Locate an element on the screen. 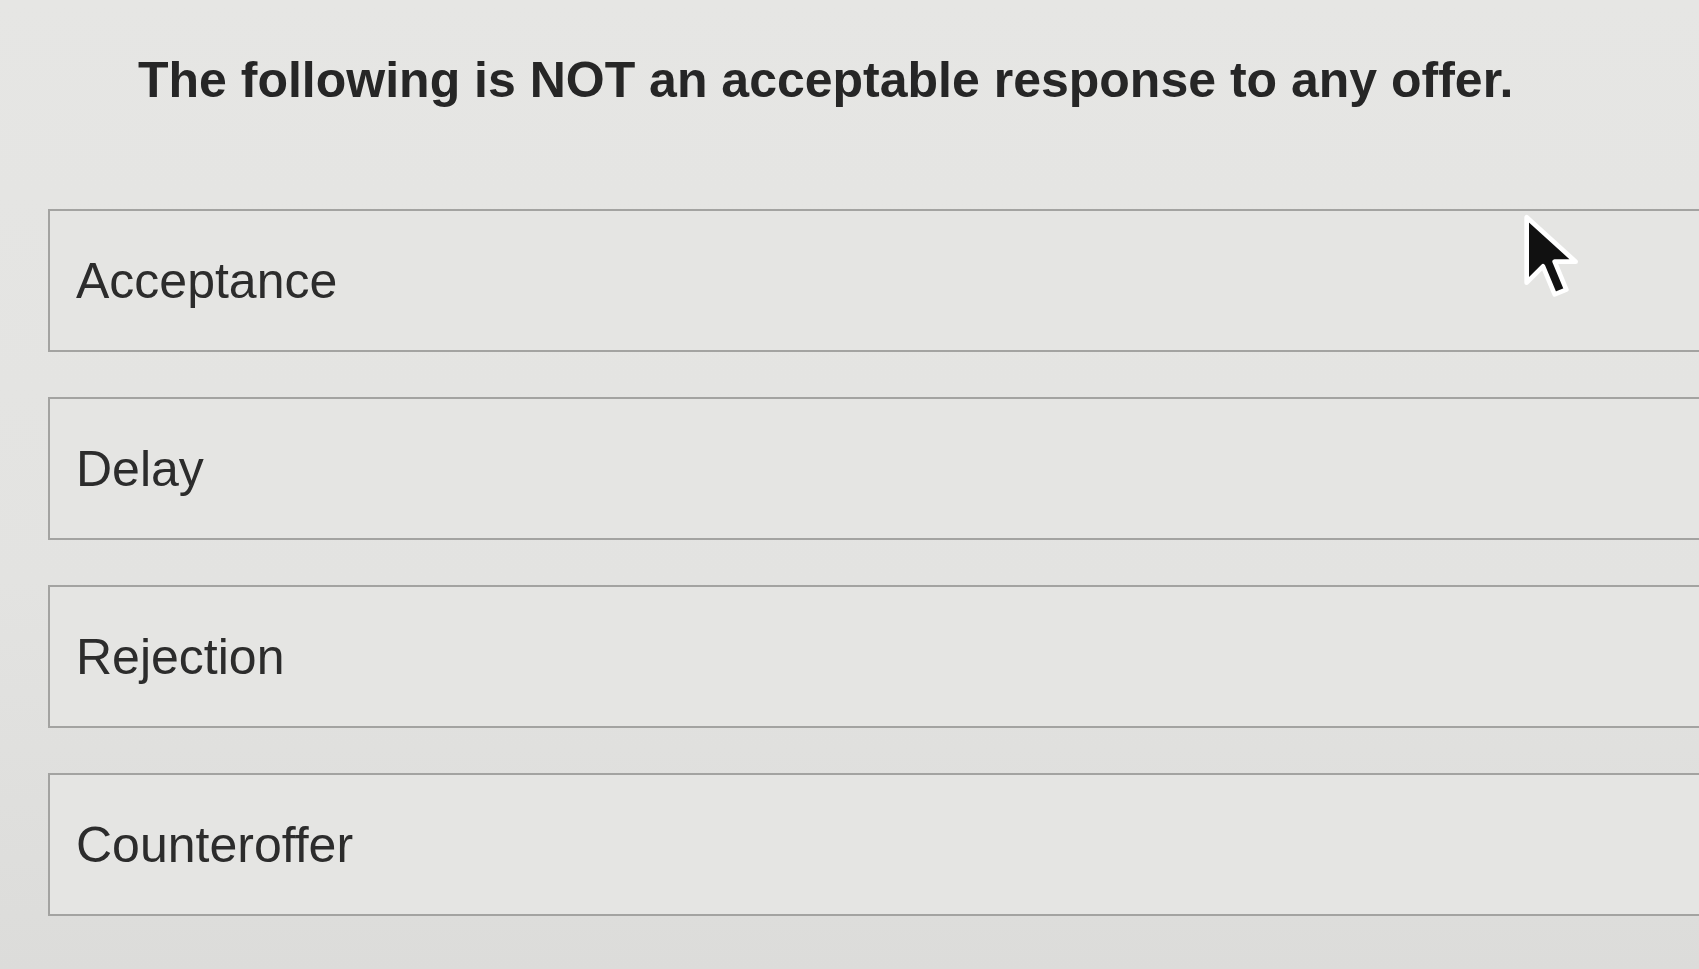  answer-option: Rejection is located at coordinates (873, 656).